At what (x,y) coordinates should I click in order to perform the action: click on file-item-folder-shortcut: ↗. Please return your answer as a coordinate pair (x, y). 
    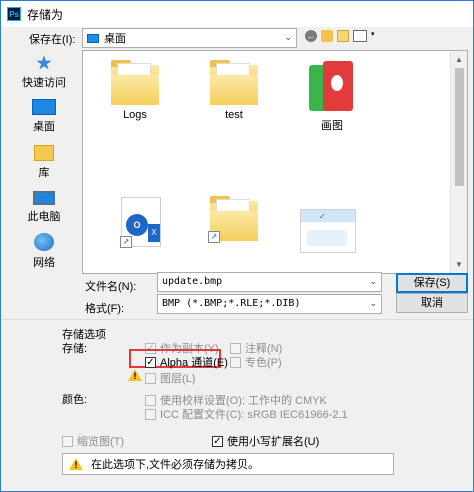
    Looking at the image, I should click on (234, 219).